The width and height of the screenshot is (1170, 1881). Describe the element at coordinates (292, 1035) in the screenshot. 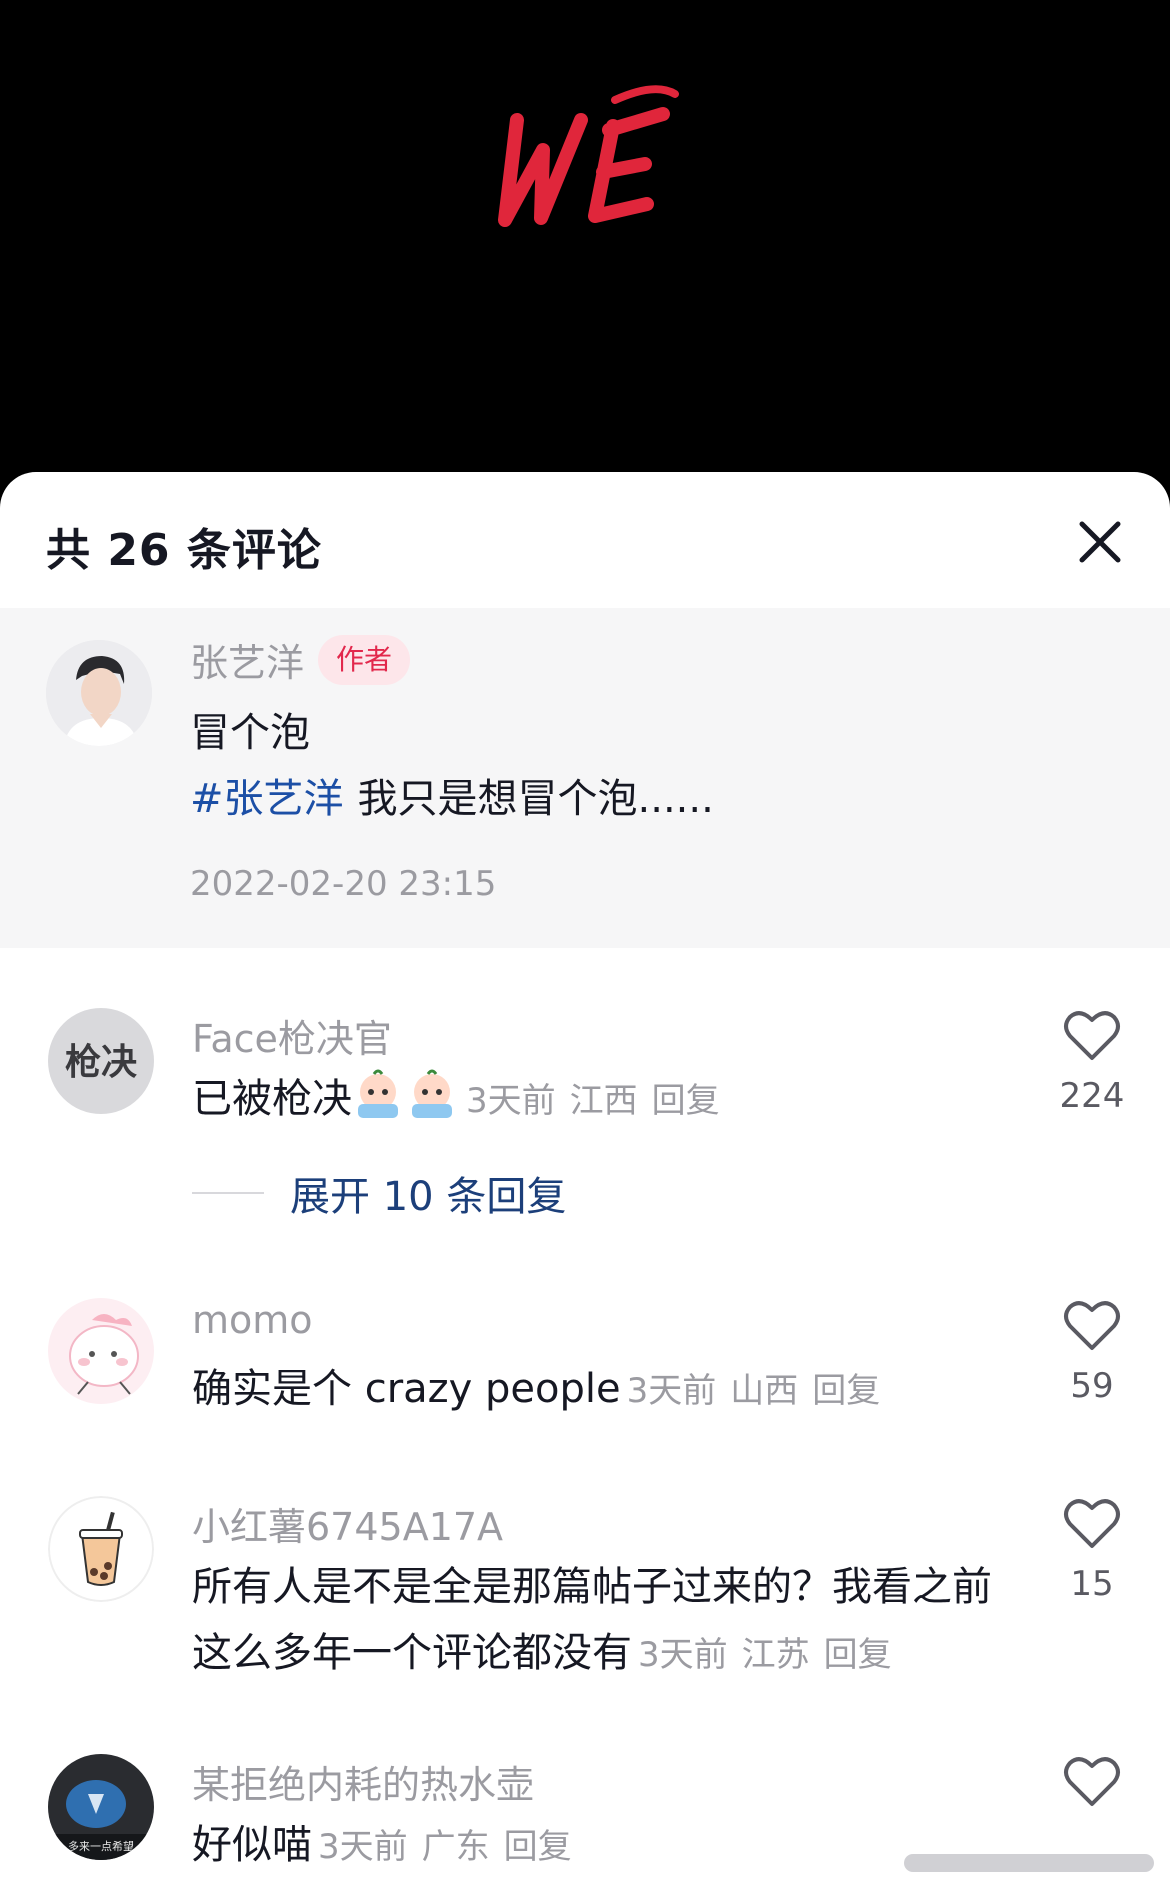

I see `commenter-name: Face枪决官` at that location.